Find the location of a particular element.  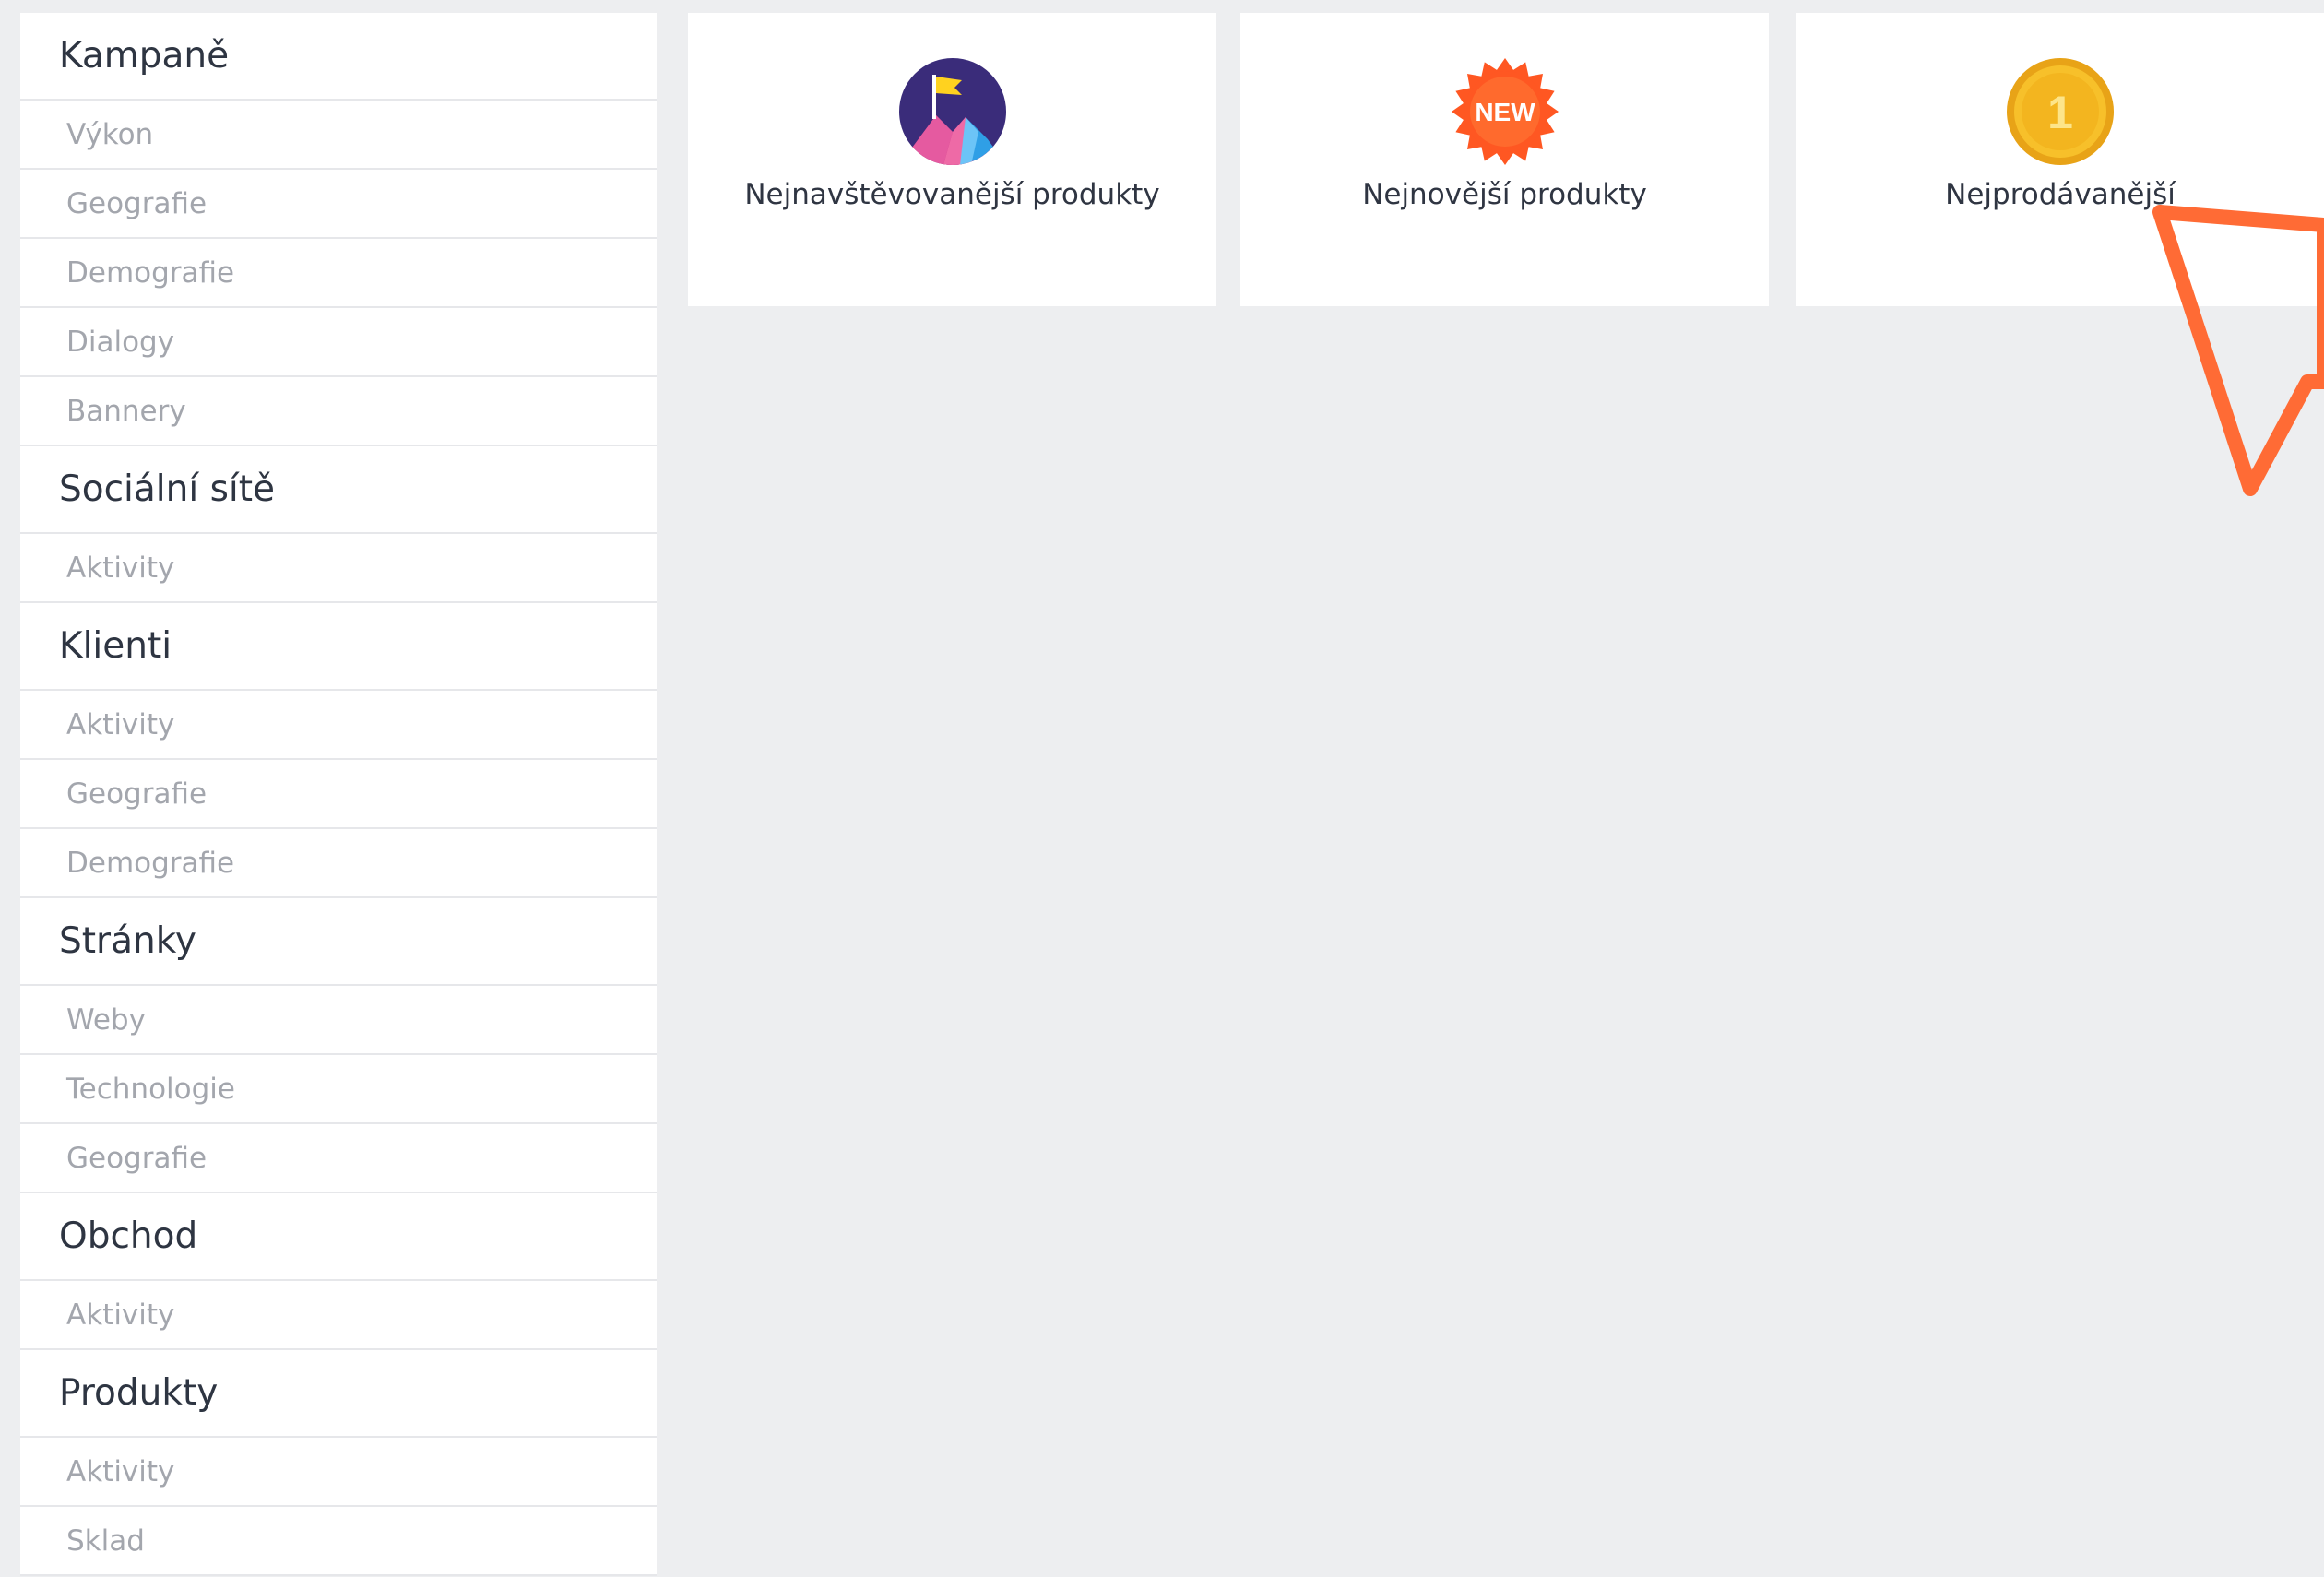

card-newest-products: NEW Nejnovější produkty is located at coordinates (1504, 159).